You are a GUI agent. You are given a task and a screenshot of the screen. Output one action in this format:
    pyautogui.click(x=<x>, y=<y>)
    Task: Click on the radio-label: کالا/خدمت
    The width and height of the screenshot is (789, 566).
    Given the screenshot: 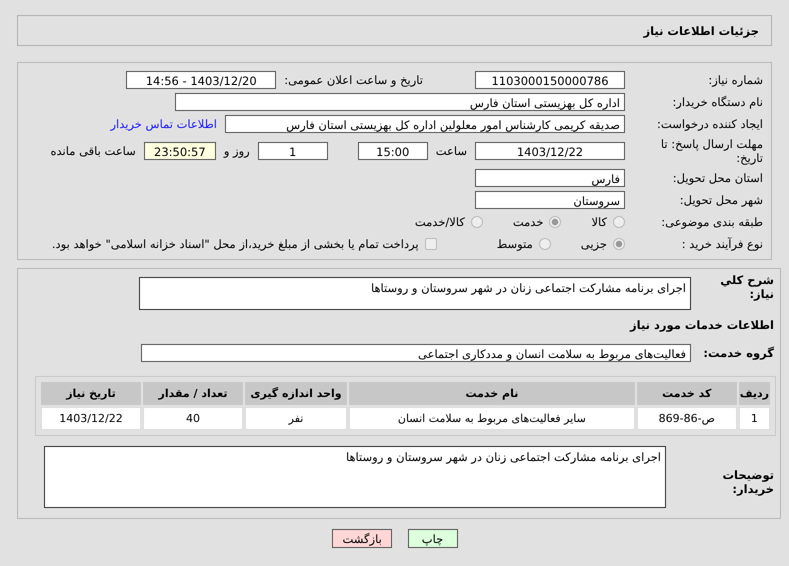 What is the action you would take?
    pyautogui.click(x=439, y=222)
    